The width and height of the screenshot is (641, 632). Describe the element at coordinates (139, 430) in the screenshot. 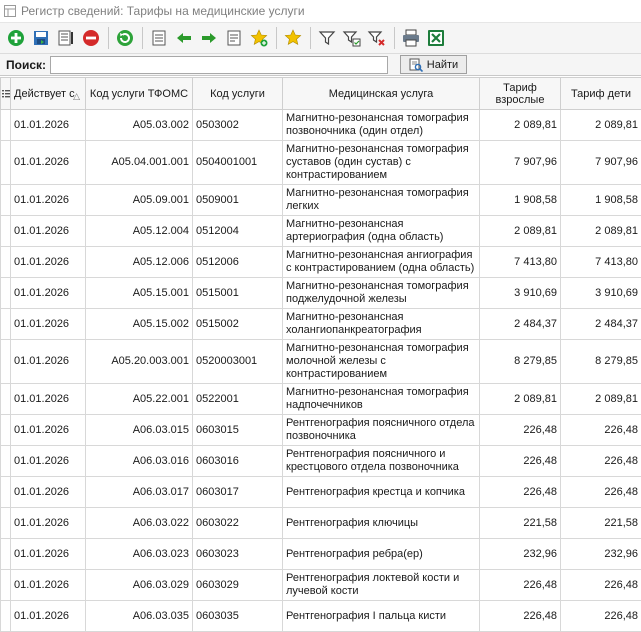

I see `cell-tfoms-code: A06.03.015` at that location.